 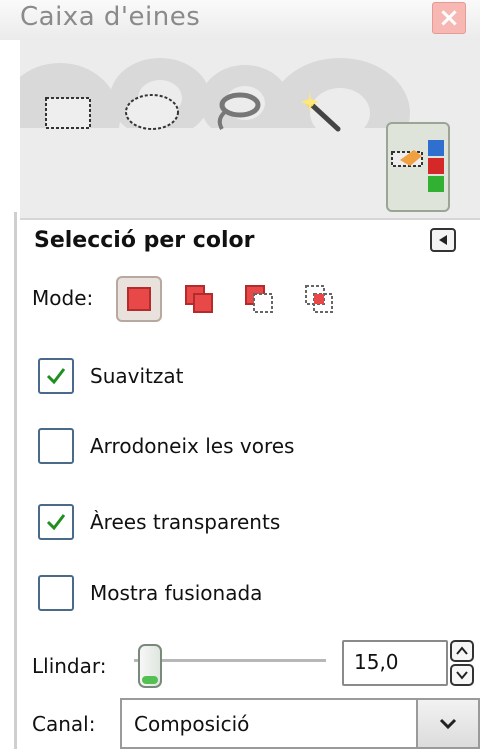 I want to click on tool-lasso, so click(x=236, y=112).